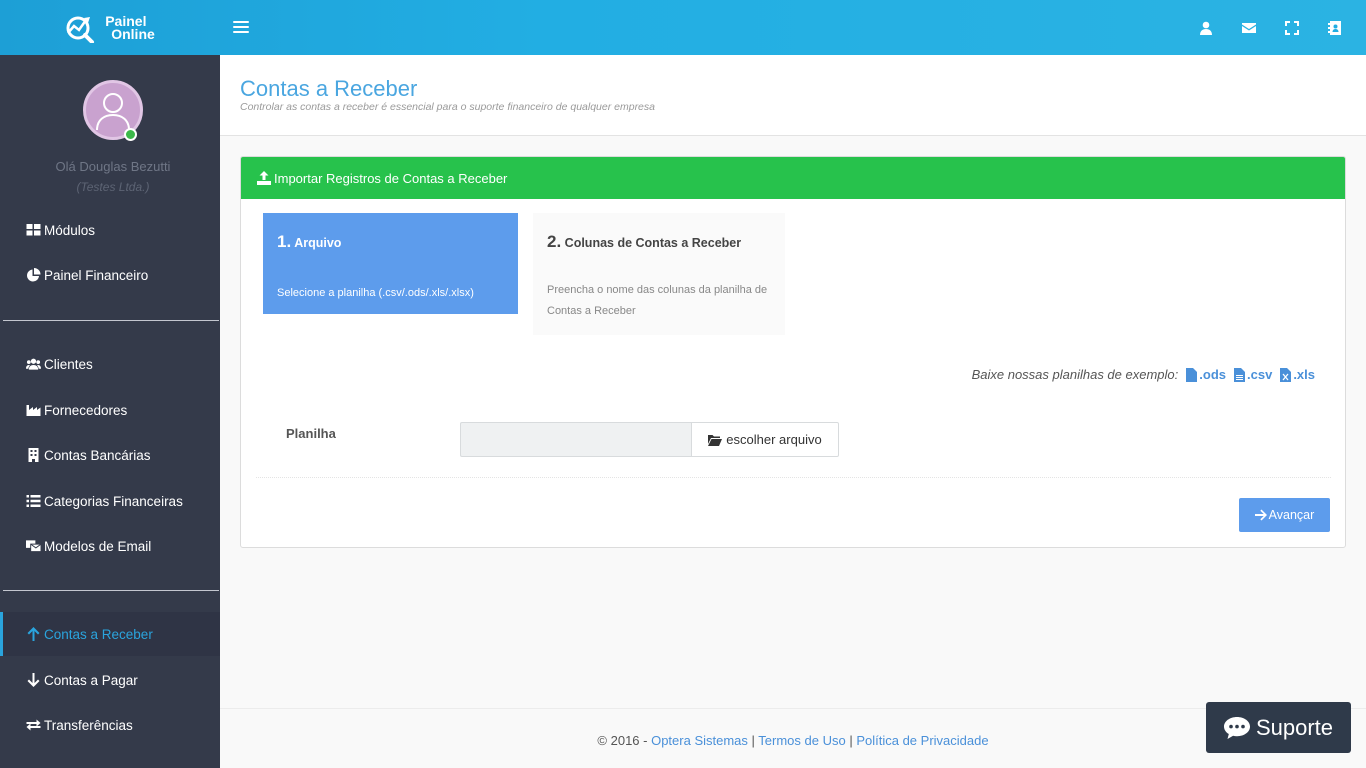 Image resolution: width=1366 pixels, height=768 pixels. I want to click on sidebar-item-contas-a-pagar: Contas a Pagar, so click(110, 680).